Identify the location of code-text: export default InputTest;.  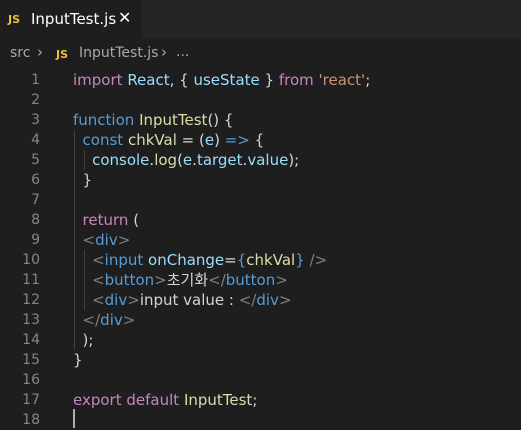
(165, 400).